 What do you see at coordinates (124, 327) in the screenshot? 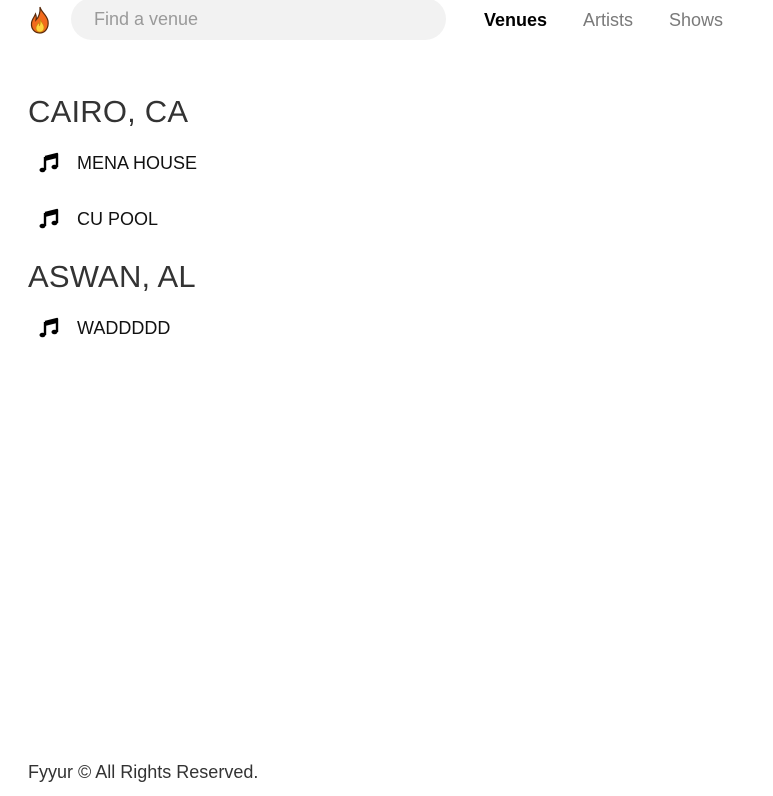
I see `venue-name: WADDDDD` at bounding box center [124, 327].